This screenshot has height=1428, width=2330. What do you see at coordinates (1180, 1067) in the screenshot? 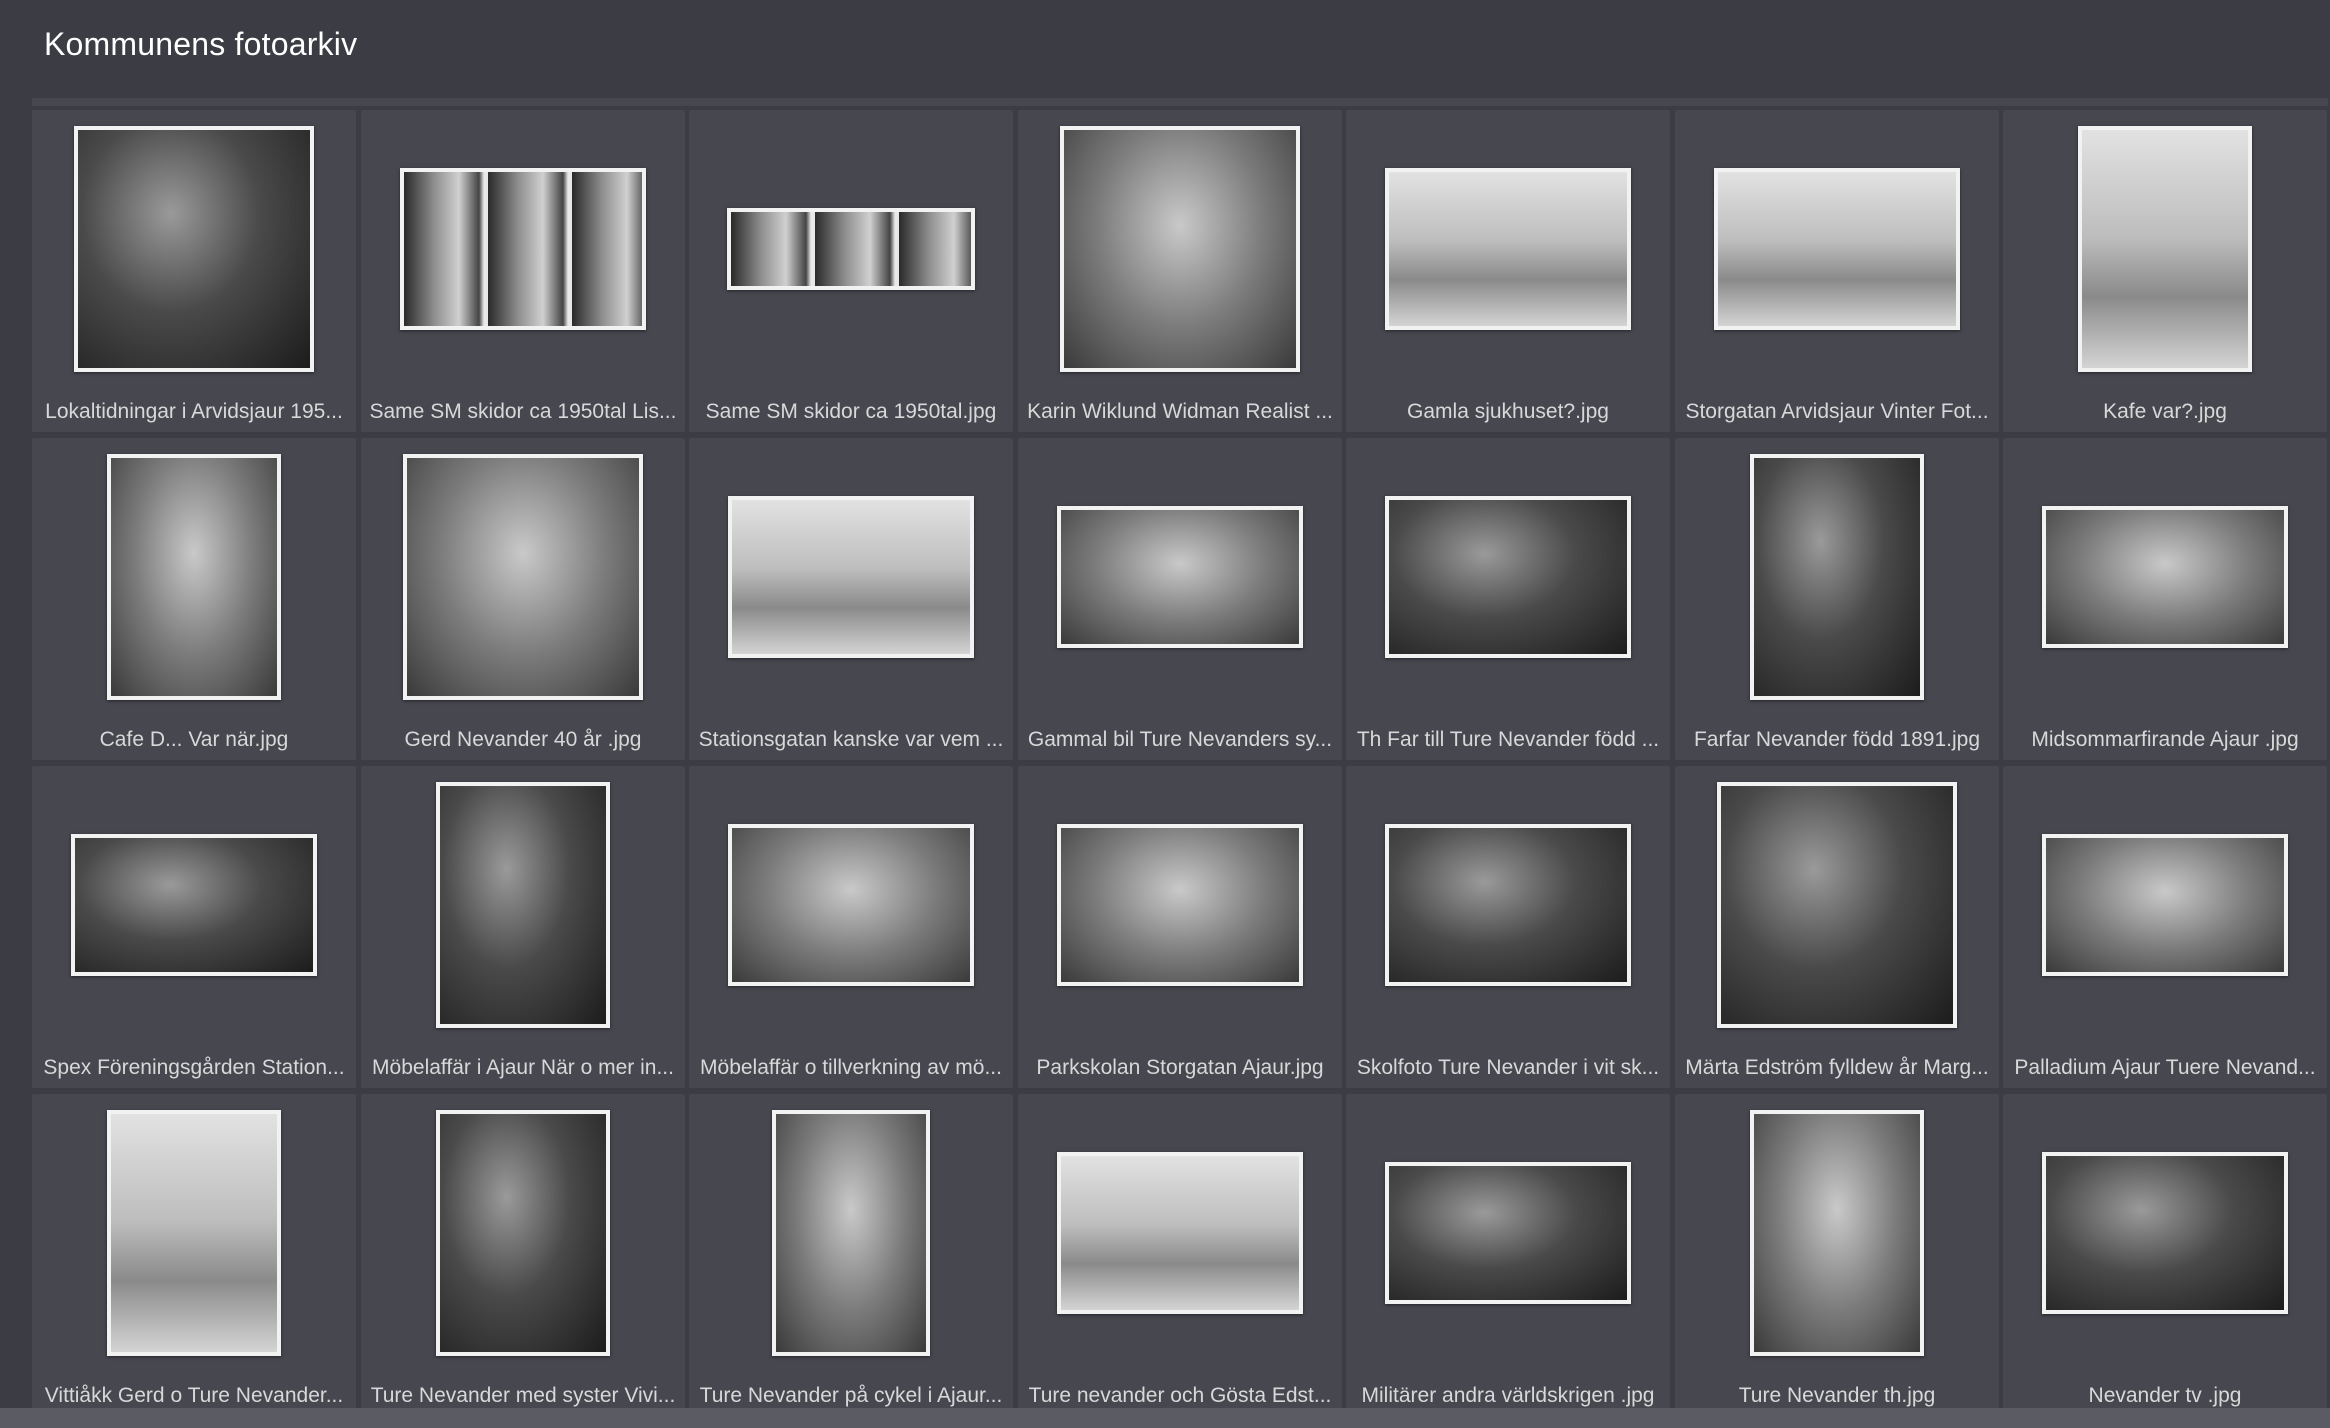
I see `photo-caption: Parkskolan Storgatan Ajaur.jpg` at bounding box center [1180, 1067].